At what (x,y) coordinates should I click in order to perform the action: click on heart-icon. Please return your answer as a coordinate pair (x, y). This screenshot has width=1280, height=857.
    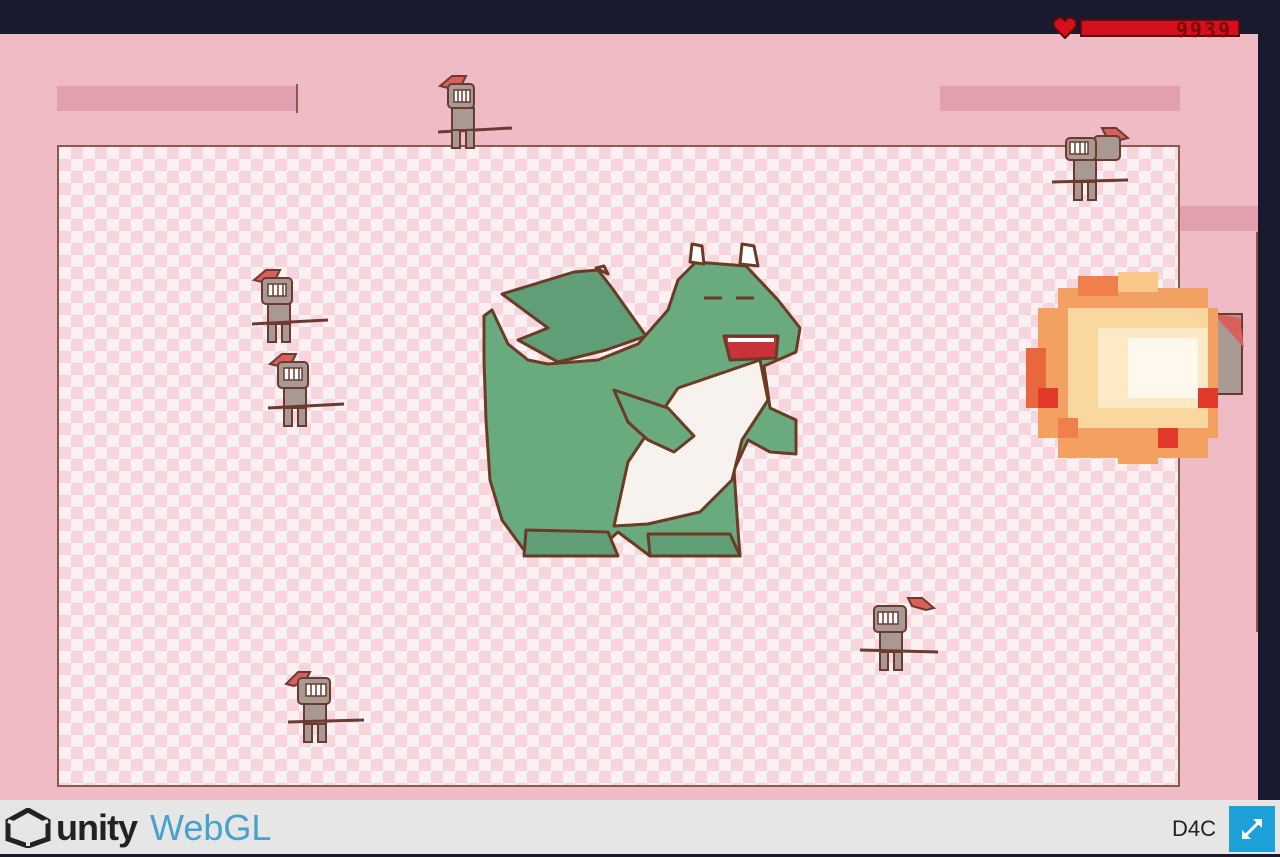
    Looking at the image, I should click on (1065, 28).